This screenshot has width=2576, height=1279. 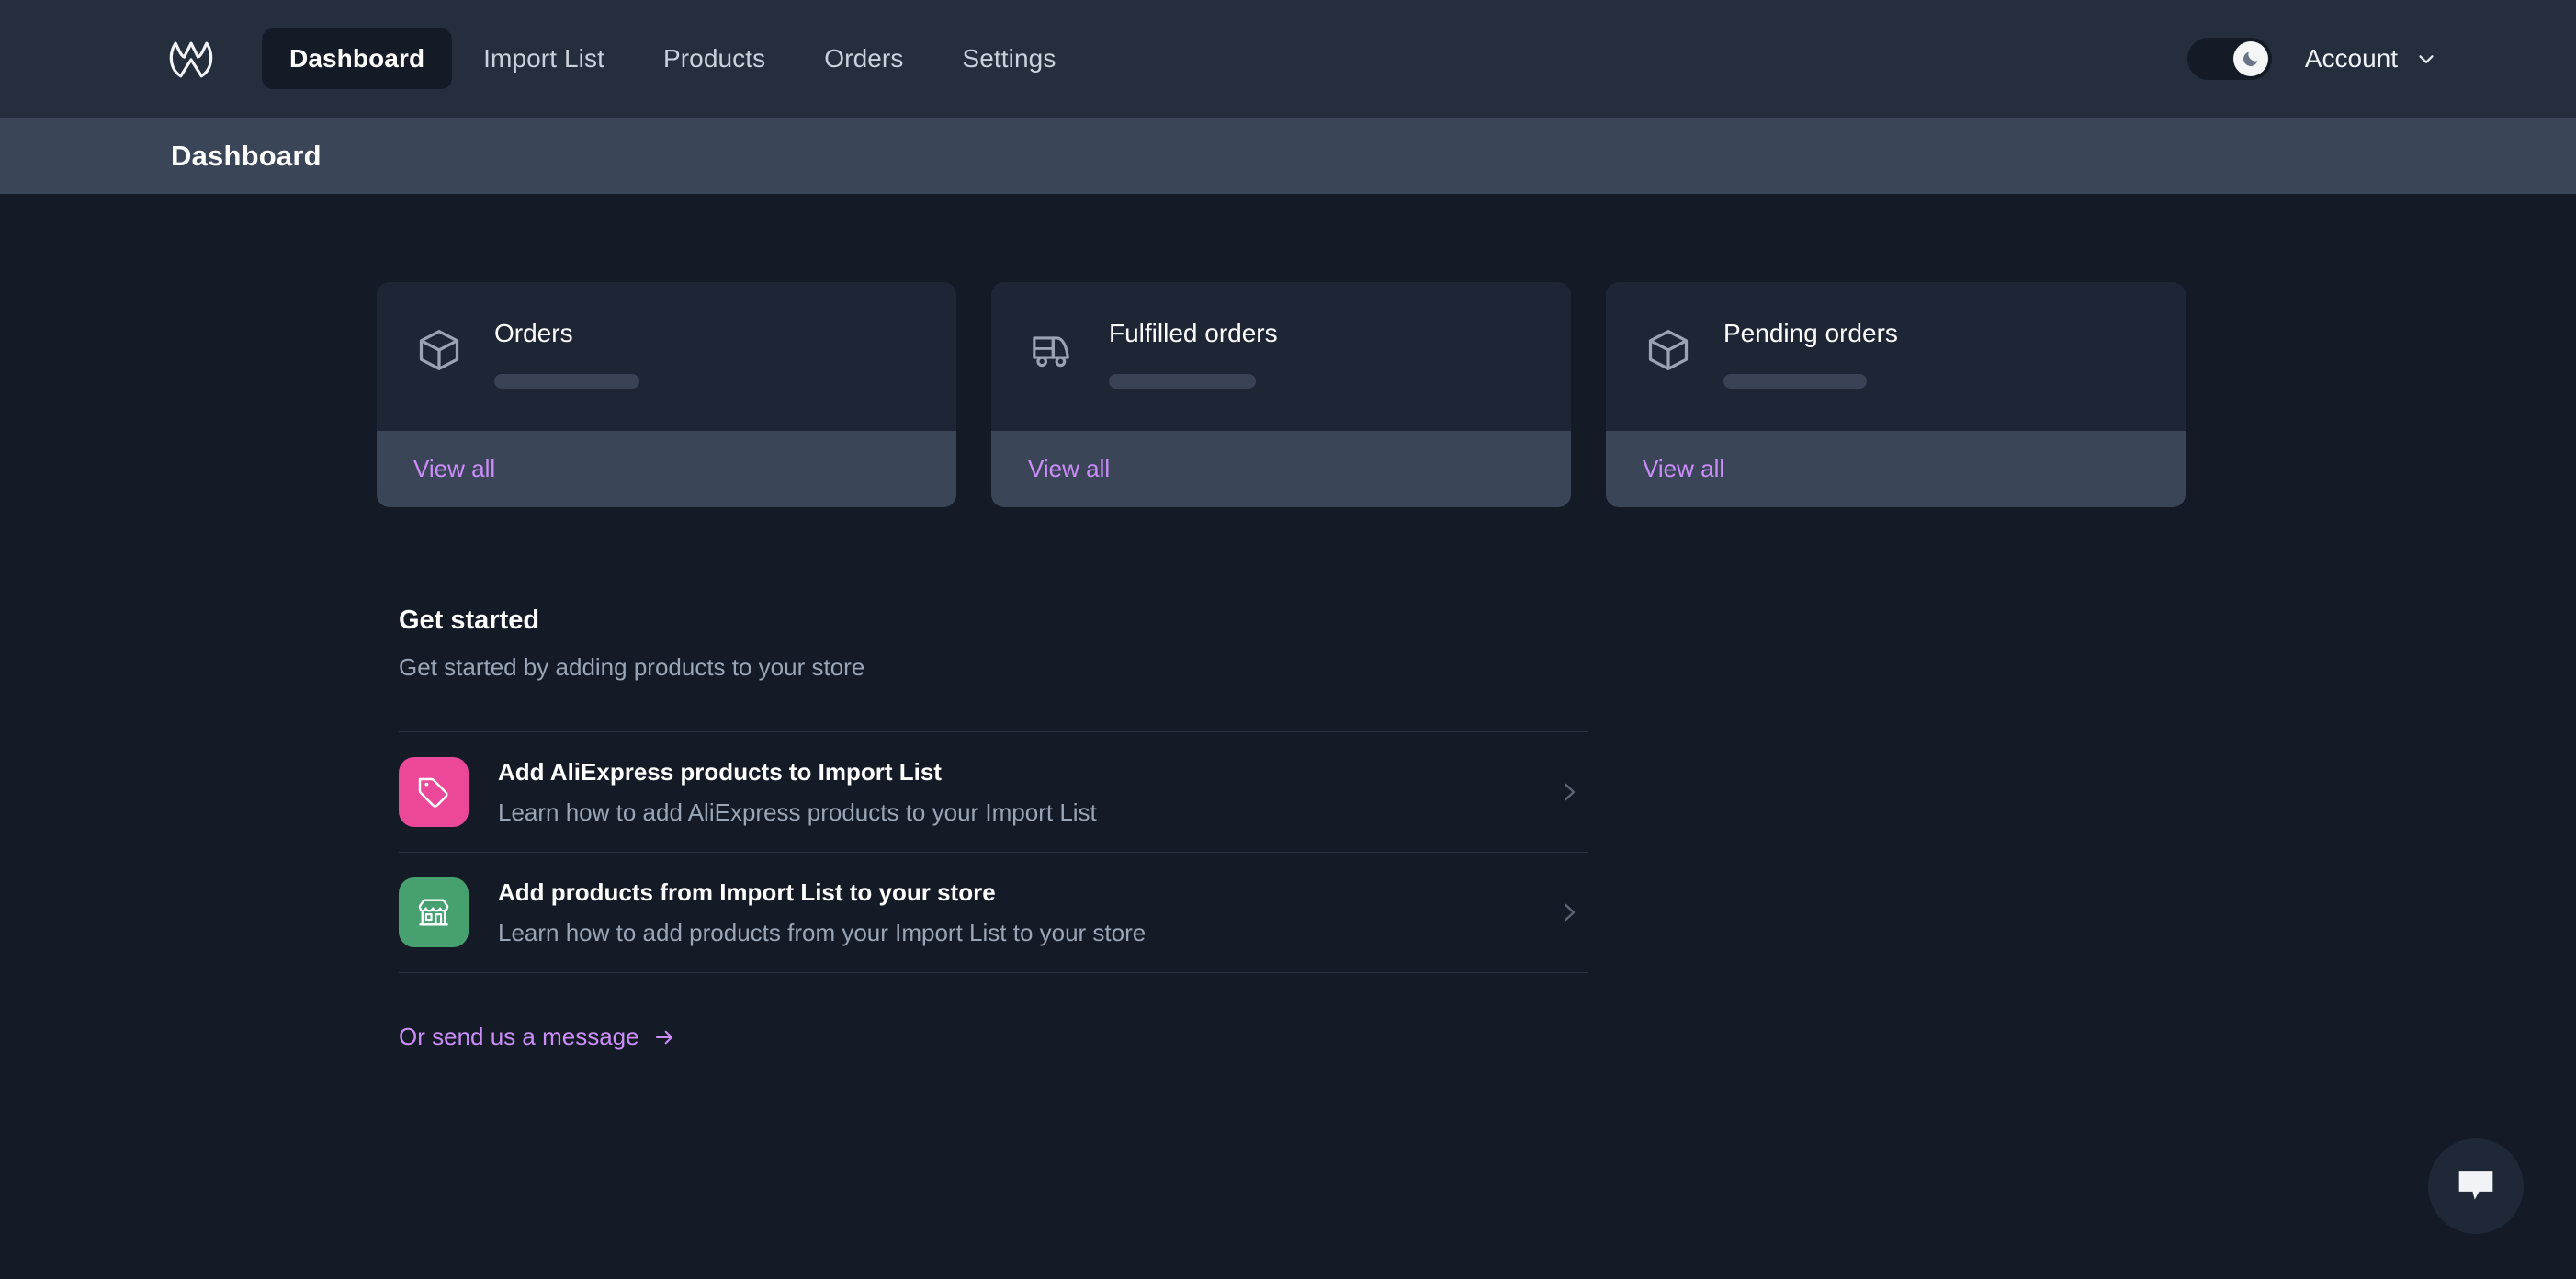 I want to click on arrow-right-icon, so click(x=663, y=1037).